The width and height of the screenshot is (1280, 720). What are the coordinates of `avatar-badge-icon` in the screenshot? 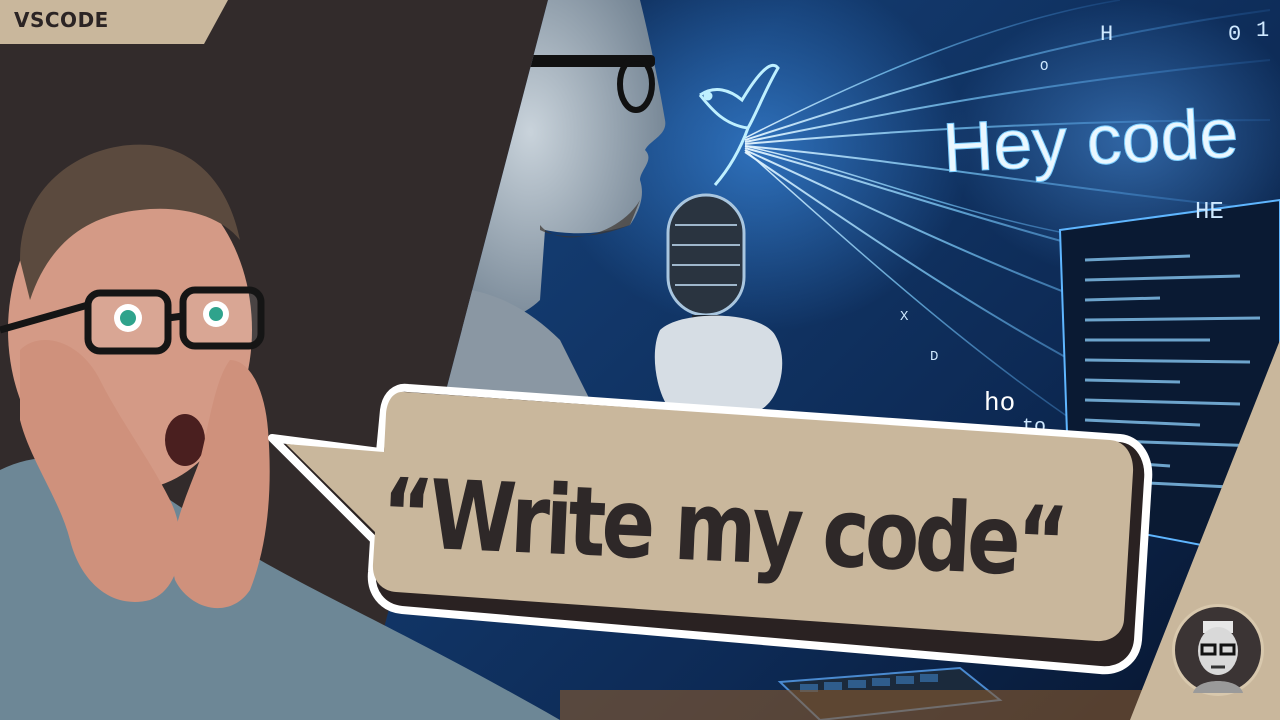 It's located at (1218, 657).